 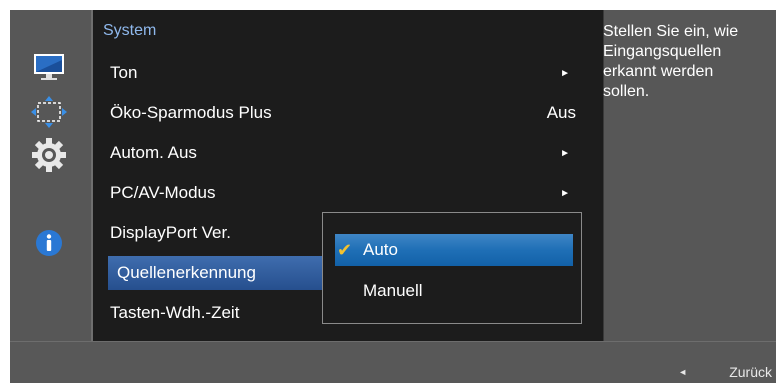 What do you see at coordinates (153, 152) in the screenshot?
I see `menu-item-label: Autom. Aus` at bounding box center [153, 152].